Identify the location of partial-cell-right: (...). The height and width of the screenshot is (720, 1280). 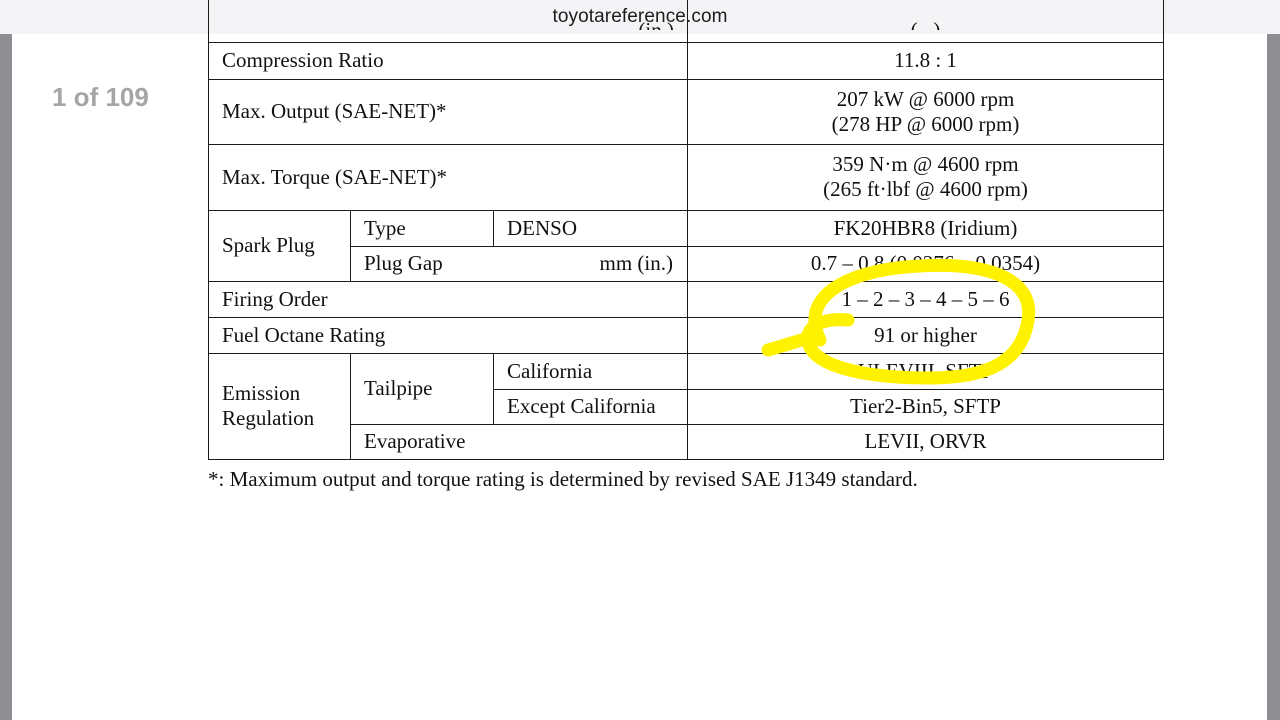
(925, 21).